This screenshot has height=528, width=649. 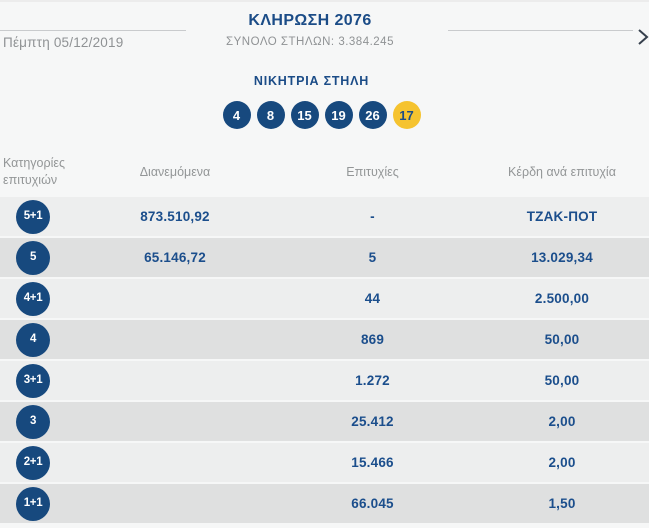 I want to click on table-row: 5+1 873.510,92 - ΤΖΑΚ-ΠΟΤ, so click(x=324, y=216).